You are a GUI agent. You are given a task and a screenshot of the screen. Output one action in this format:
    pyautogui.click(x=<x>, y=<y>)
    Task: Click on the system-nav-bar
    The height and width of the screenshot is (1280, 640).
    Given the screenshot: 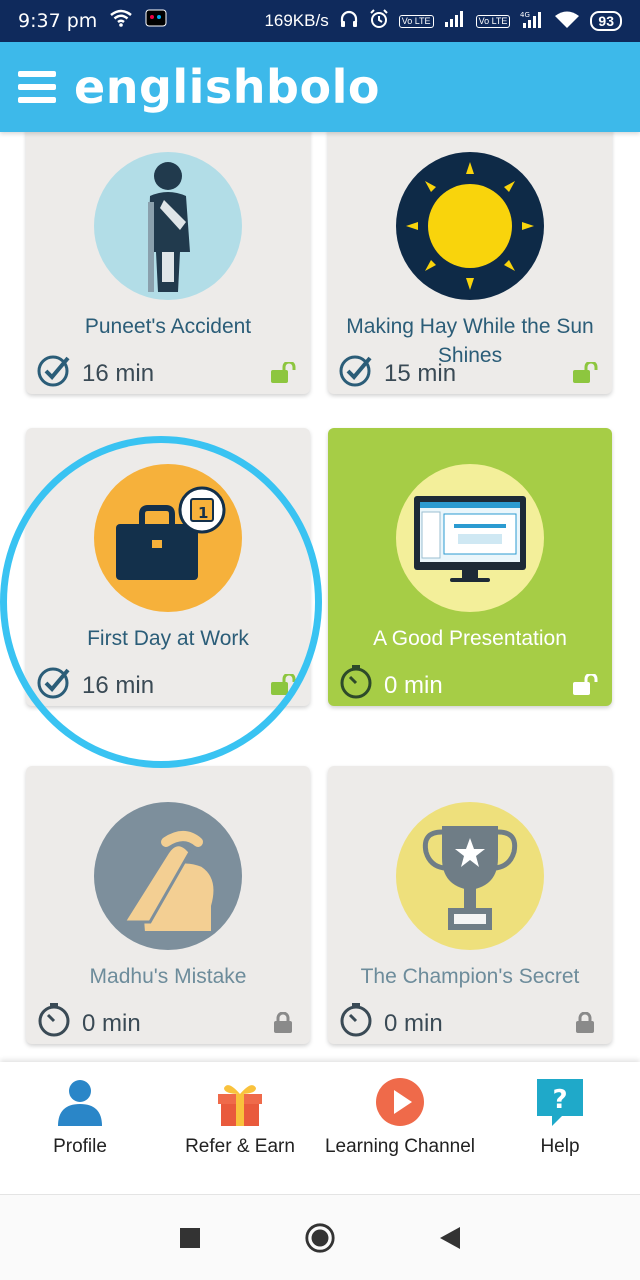 What is the action you would take?
    pyautogui.click(x=320, y=1237)
    